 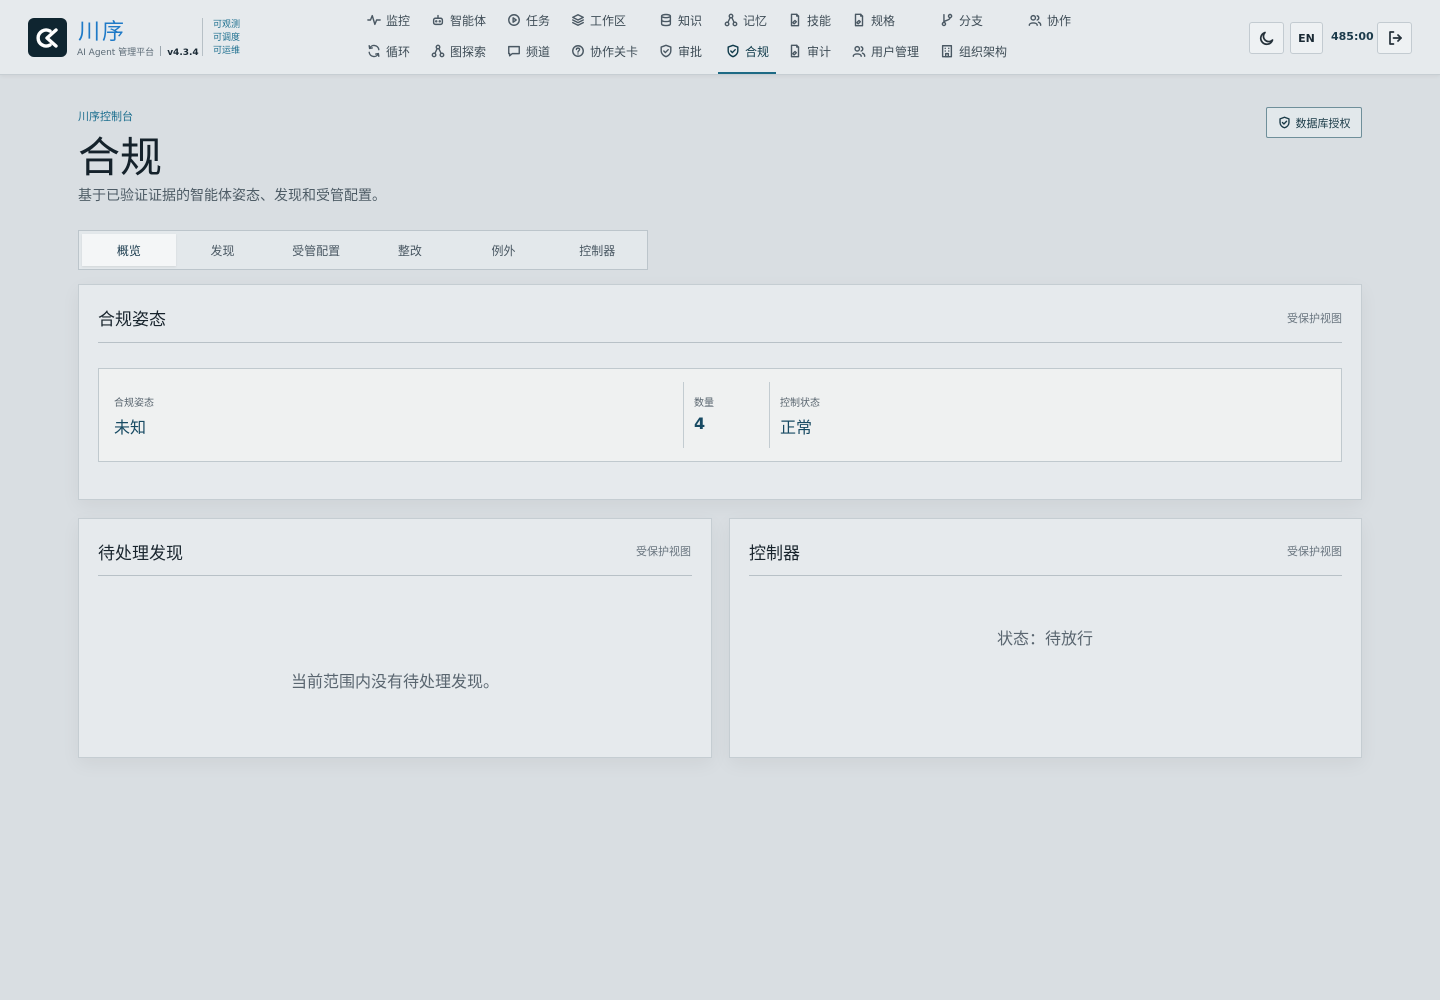 I want to click on controller-status-text: 状态：待放行, so click(x=1045, y=638).